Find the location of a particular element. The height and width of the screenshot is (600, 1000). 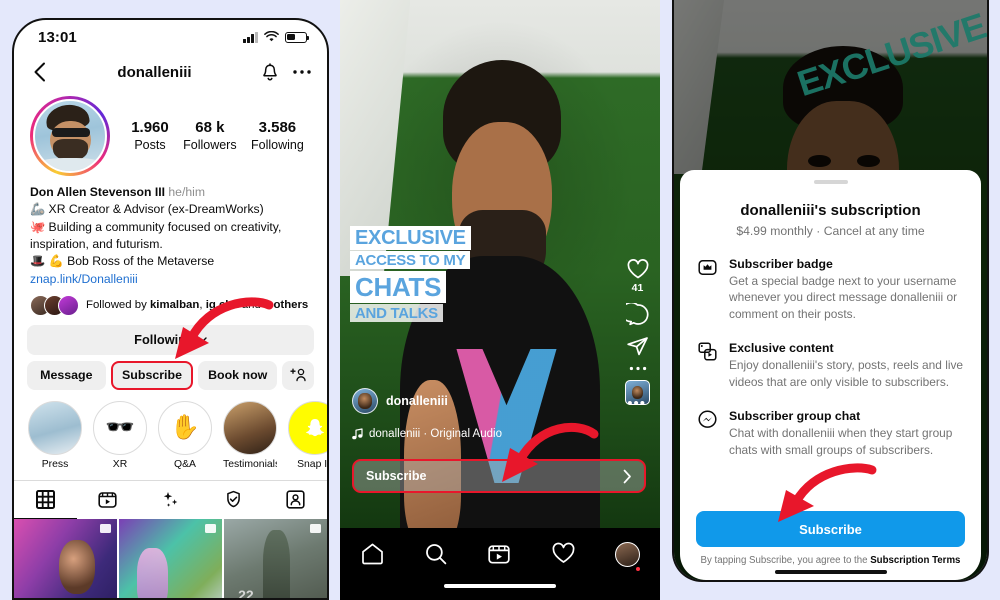

add-person-button is located at coordinates (298, 375).